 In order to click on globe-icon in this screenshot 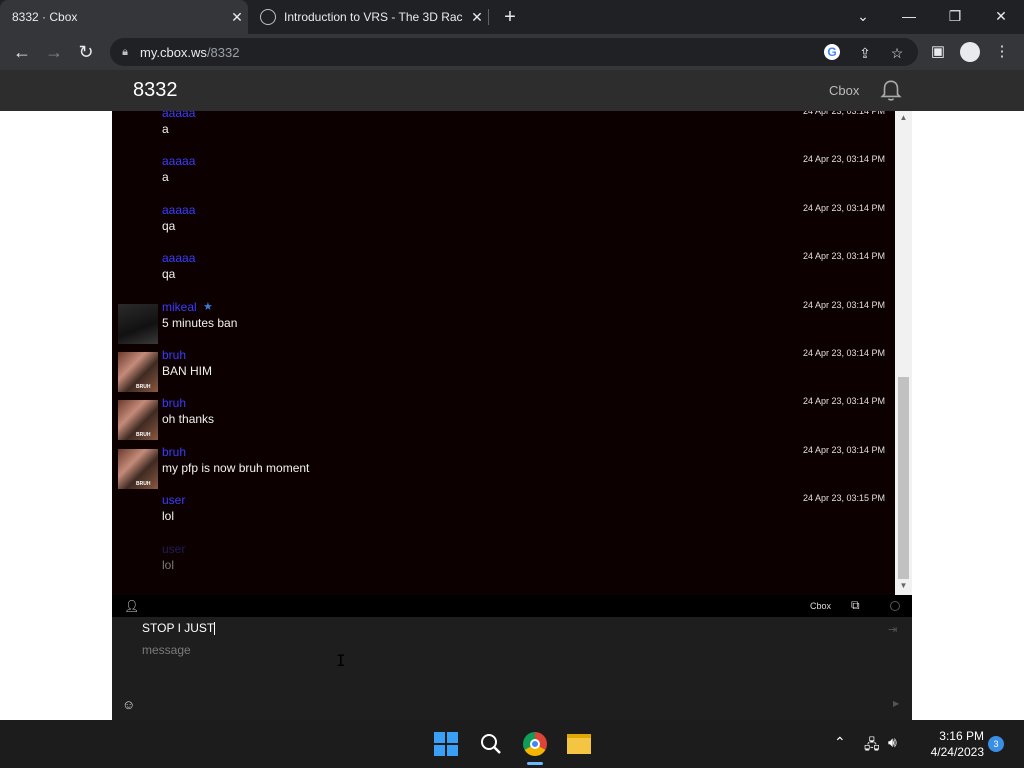, I will do `click(268, 17)`.